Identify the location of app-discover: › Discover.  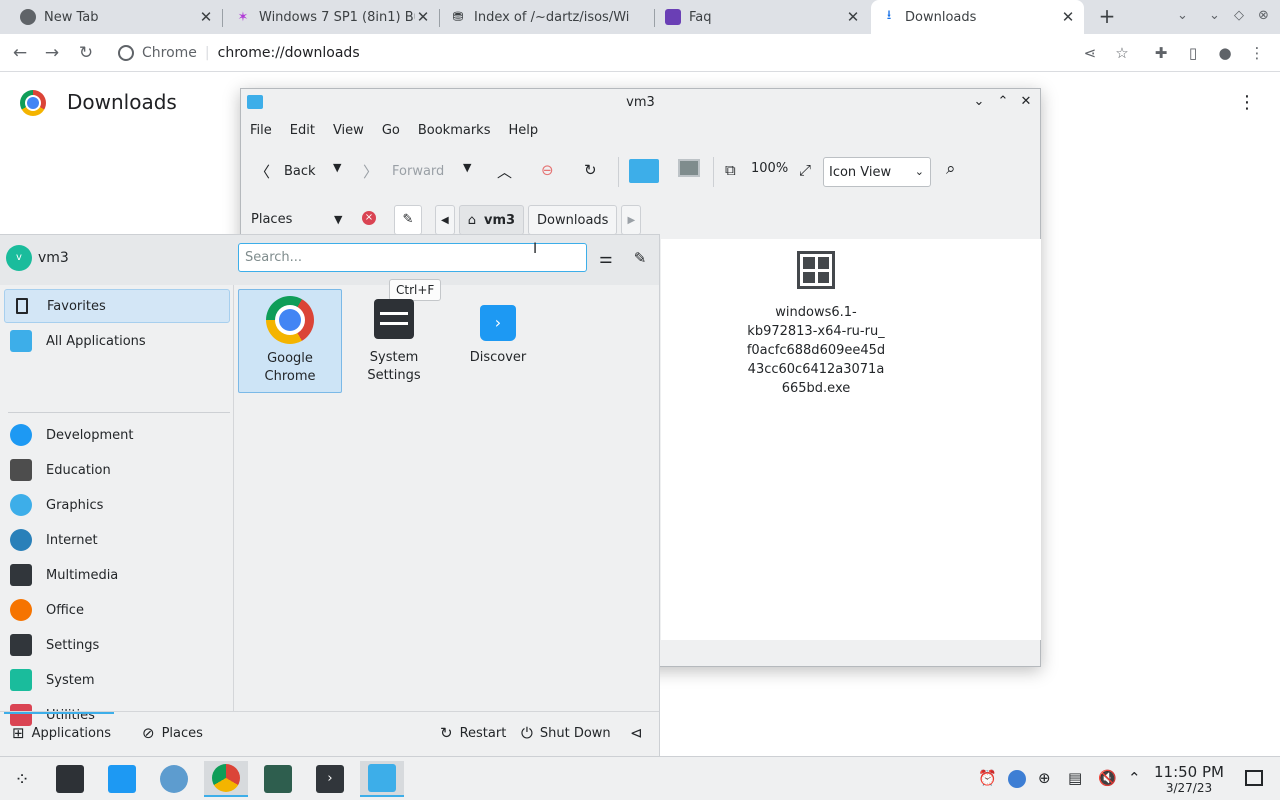
(498, 341).